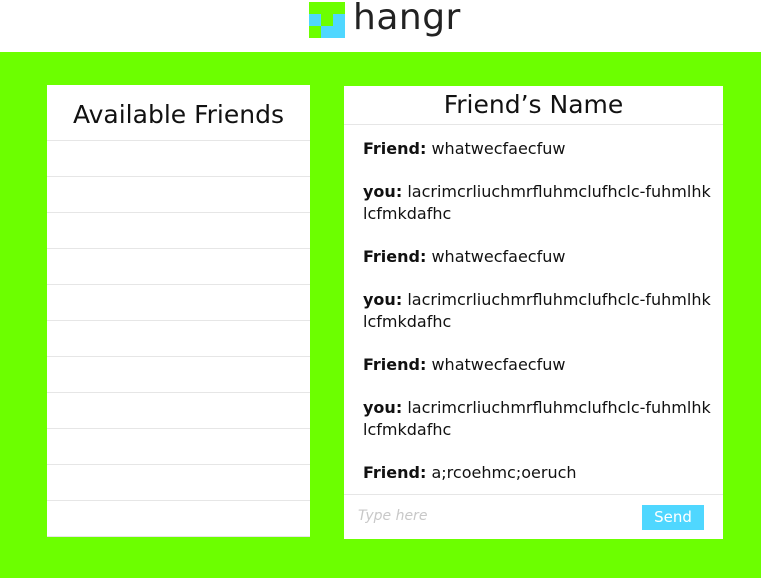  What do you see at coordinates (328, 21) in the screenshot?
I see `logo-mark-icon` at bounding box center [328, 21].